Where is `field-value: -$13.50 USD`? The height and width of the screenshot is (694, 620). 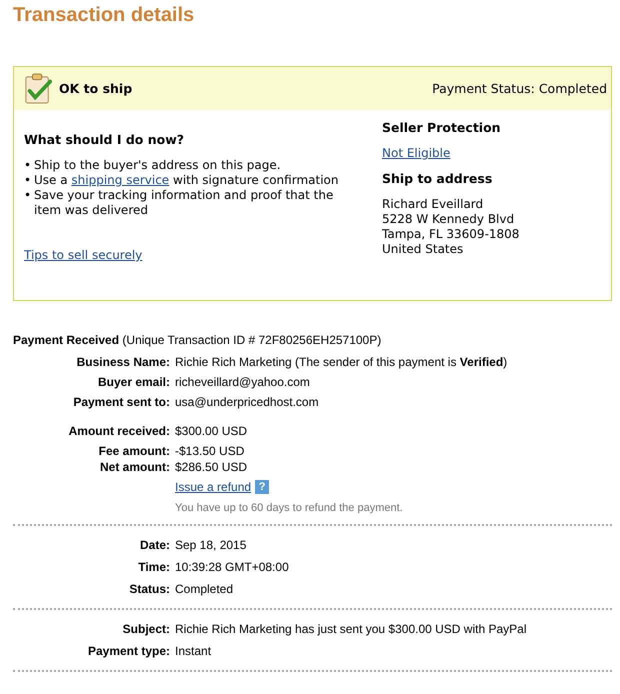
field-value: -$13.50 USD is located at coordinates (209, 451).